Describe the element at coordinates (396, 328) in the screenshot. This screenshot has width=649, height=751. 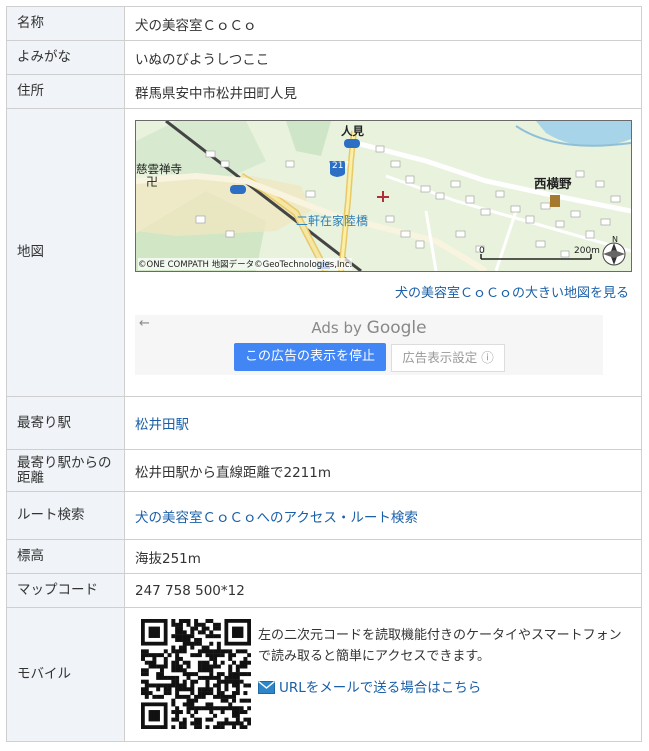
I see `google-logo: Google` at that location.